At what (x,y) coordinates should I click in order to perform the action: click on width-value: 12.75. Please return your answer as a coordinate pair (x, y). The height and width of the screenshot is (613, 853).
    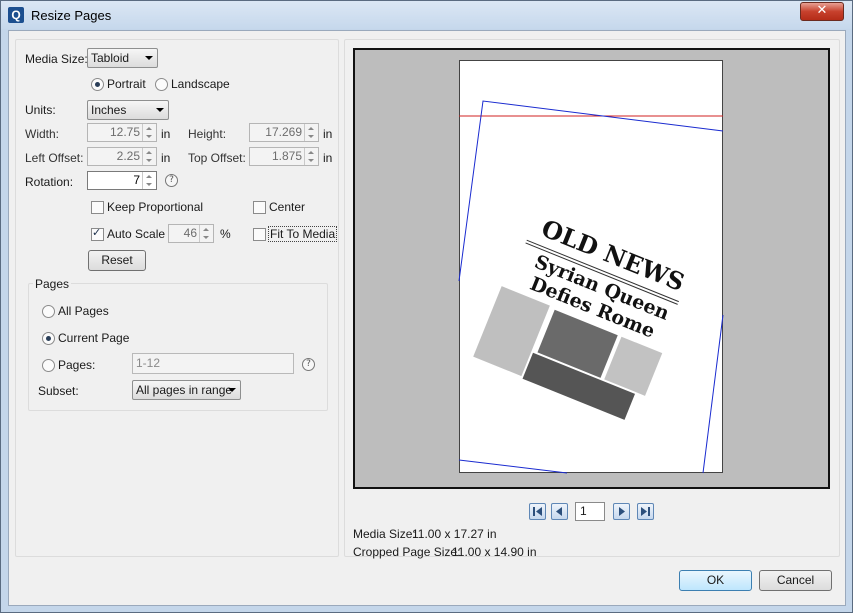
    Looking at the image, I should click on (124, 132).